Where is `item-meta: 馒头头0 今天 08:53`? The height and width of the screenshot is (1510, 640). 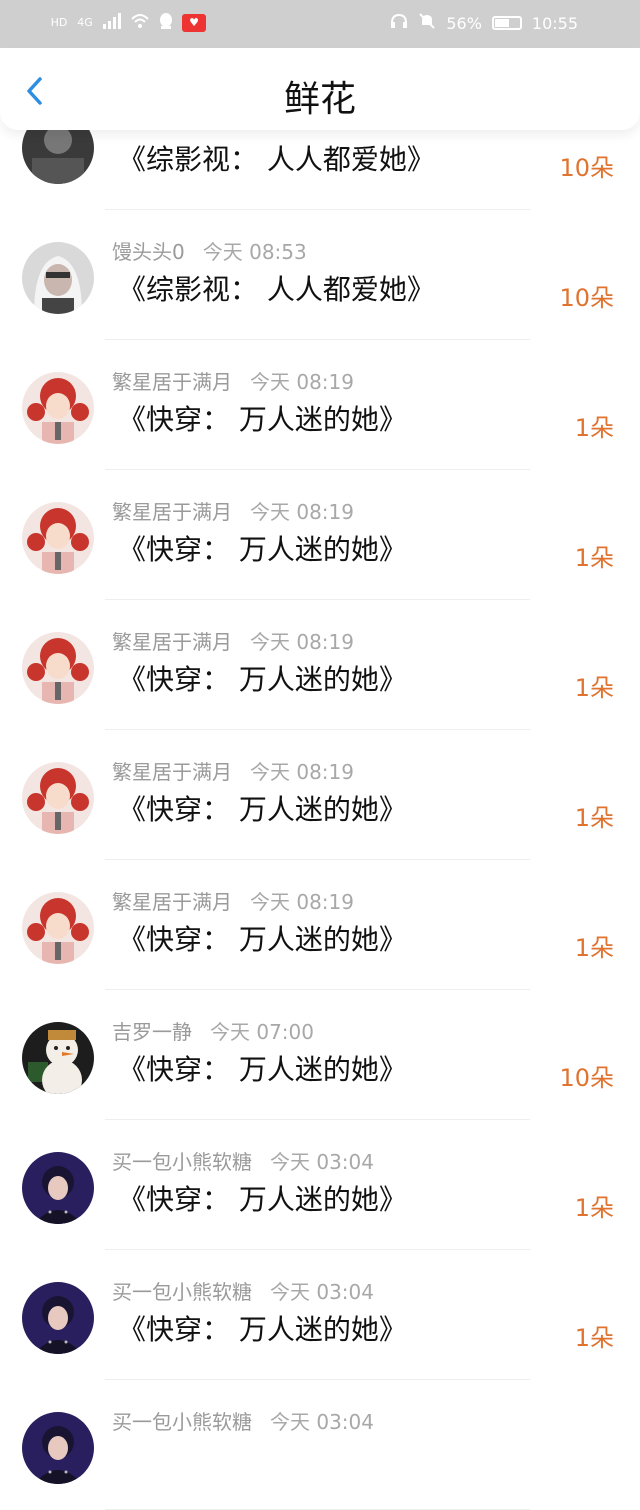 item-meta: 馒头头0 今天 08:53 is located at coordinates (209, 250).